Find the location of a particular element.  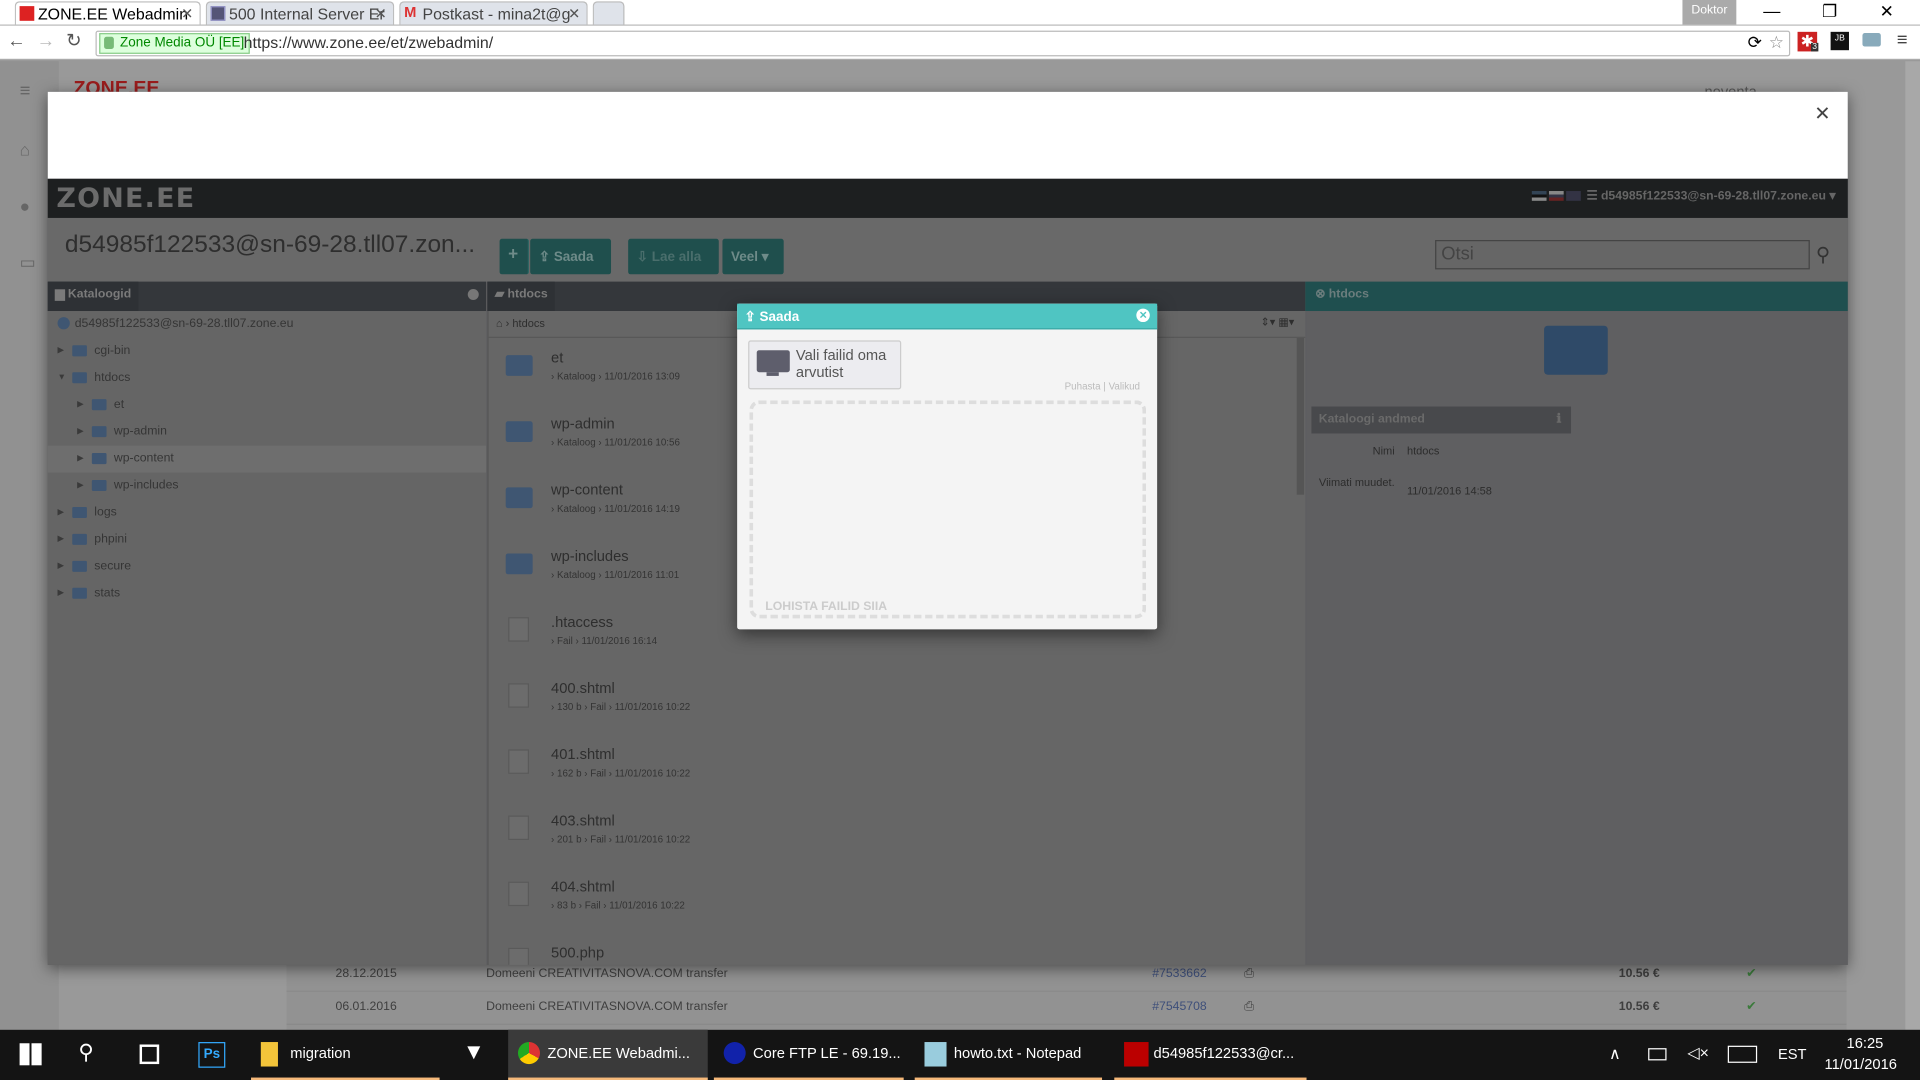

tree-item: ▼ htdocs is located at coordinates (94, 378).